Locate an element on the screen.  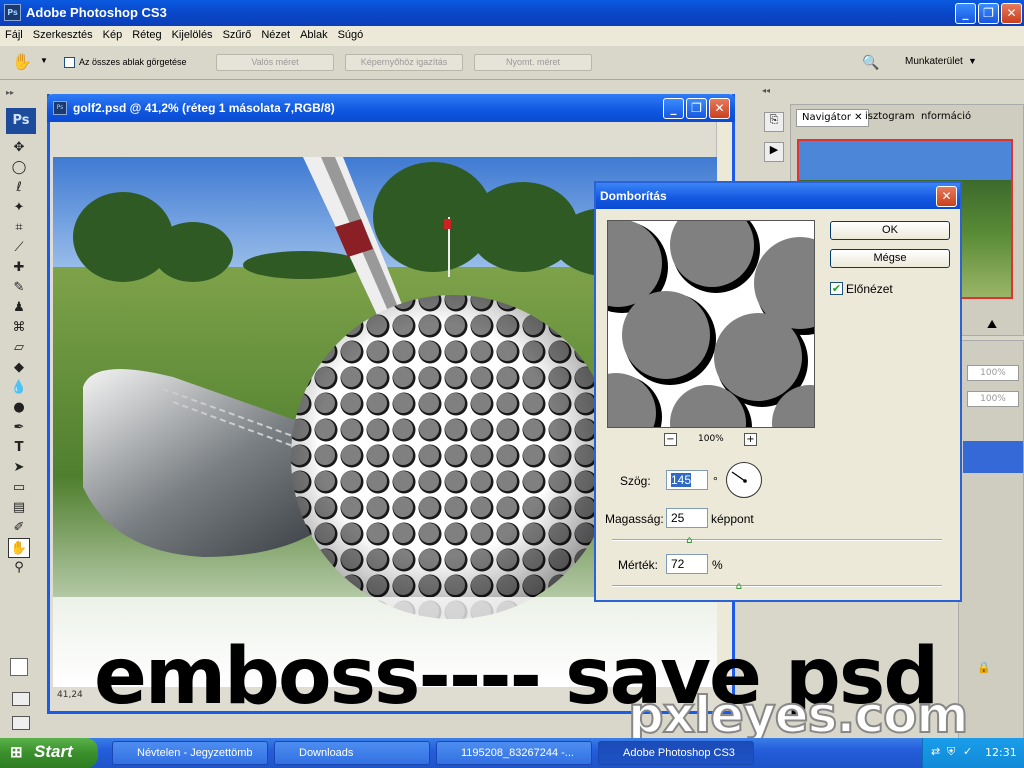
brush-tool-icon: ✎ is located at coordinates (19, 288).